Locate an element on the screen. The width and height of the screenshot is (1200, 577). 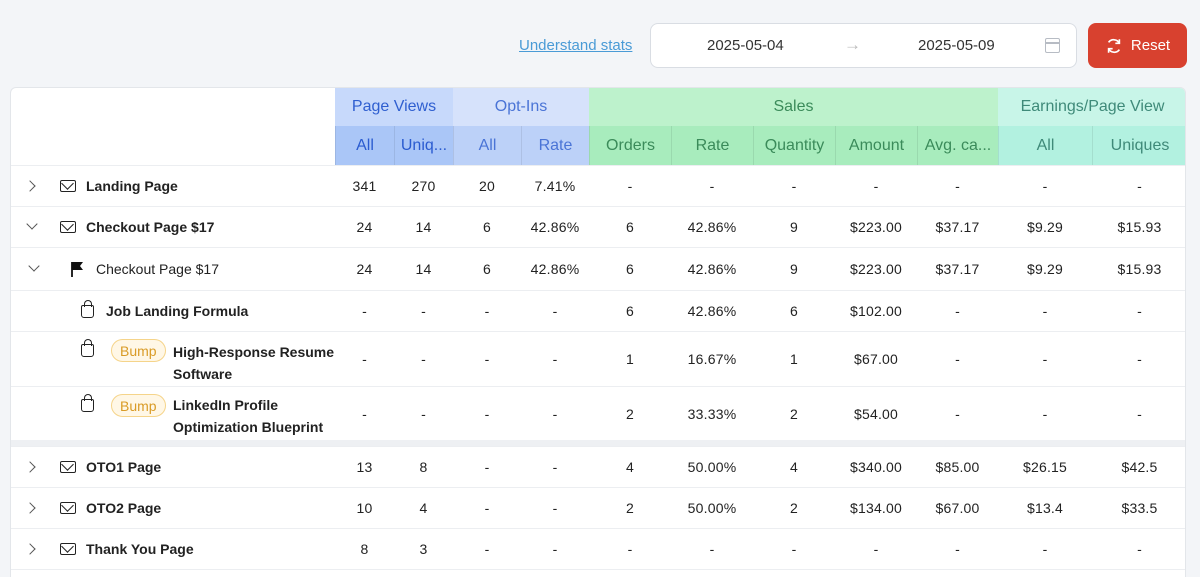
cell: 50.00% is located at coordinates (712, 508).